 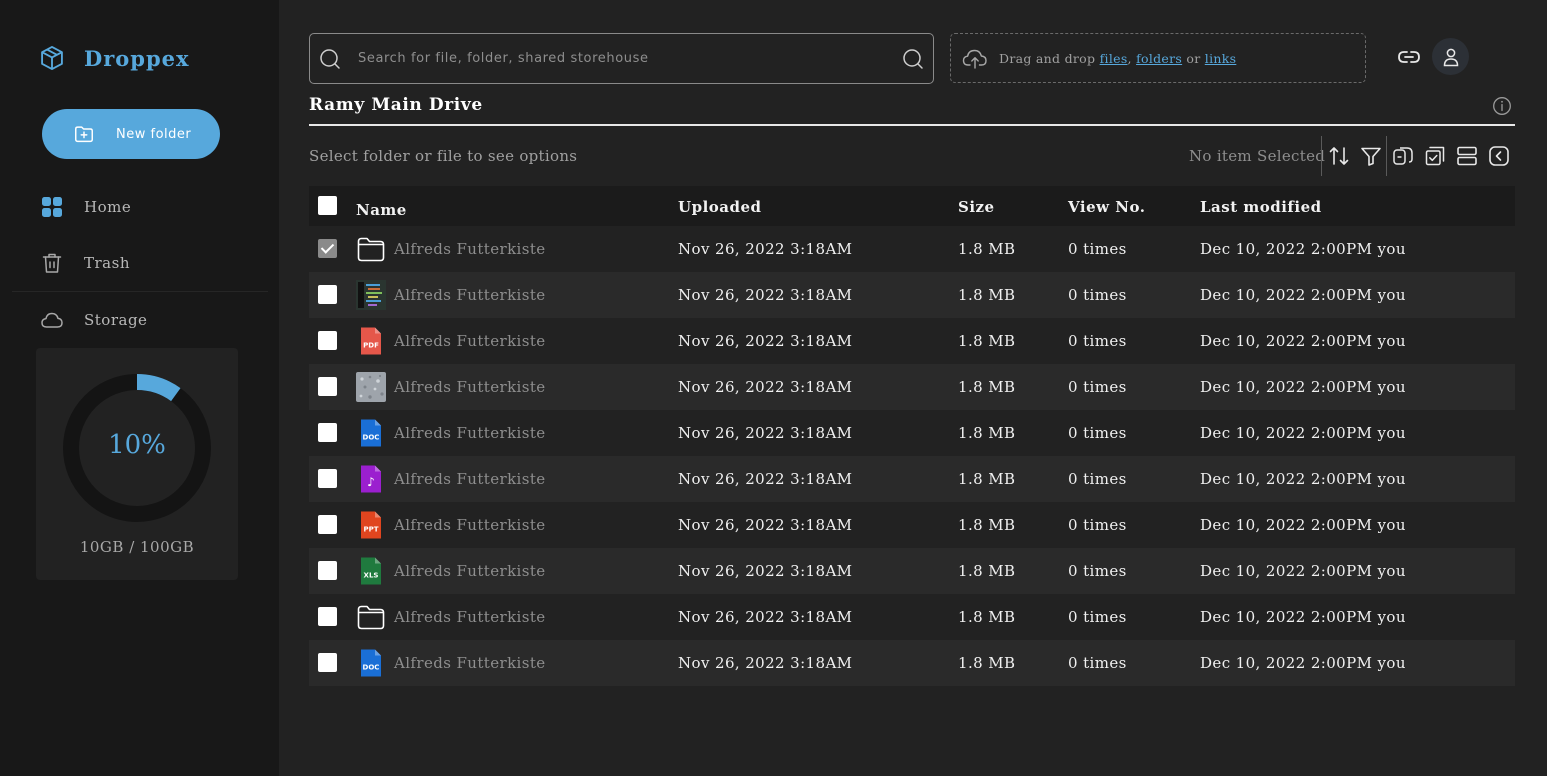 I want to click on search-input, so click(x=618, y=58).